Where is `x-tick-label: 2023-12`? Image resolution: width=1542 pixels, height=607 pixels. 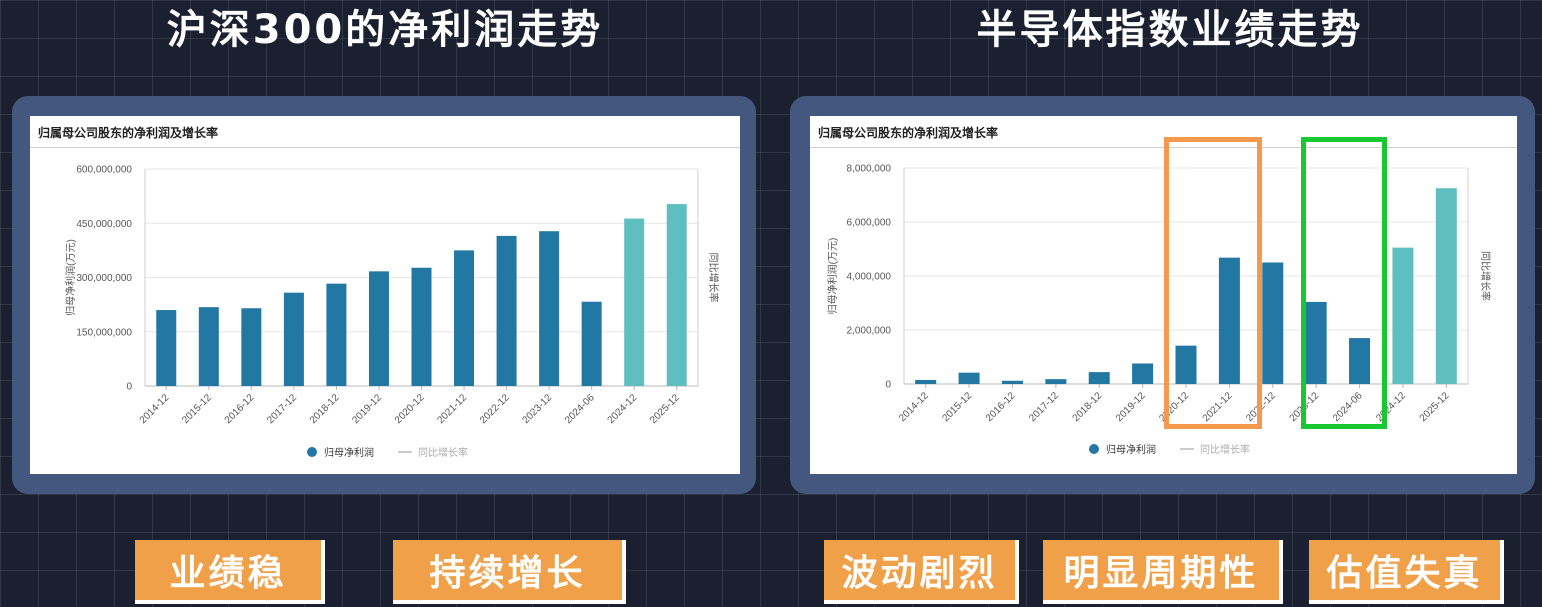
x-tick-label: 2023-12 is located at coordinates (538, 409).